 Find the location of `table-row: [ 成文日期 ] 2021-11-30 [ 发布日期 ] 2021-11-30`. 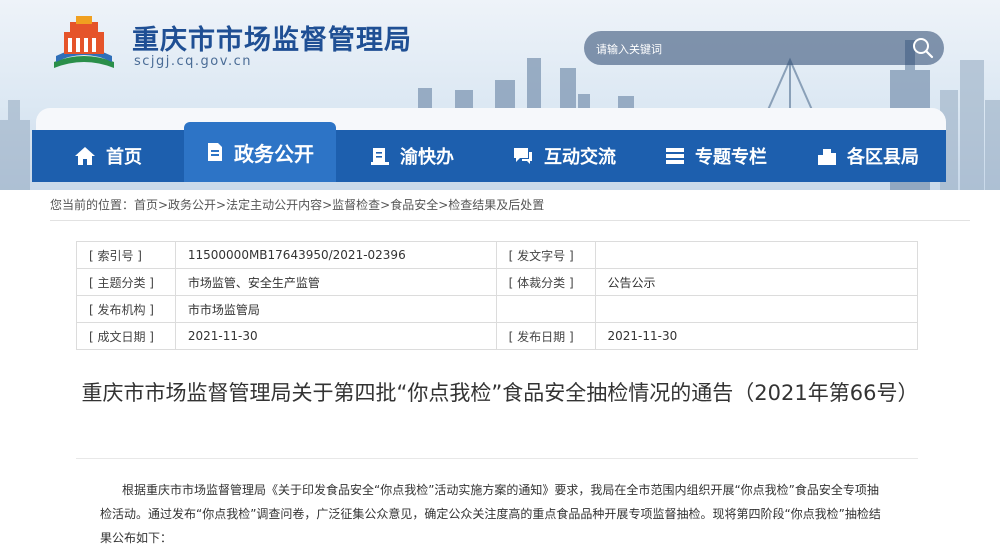

table-row: [ 成文日期 ] 2021-11-30 [ 发布日期 ] 2021-11-30 is located at coordinates (497, 336).